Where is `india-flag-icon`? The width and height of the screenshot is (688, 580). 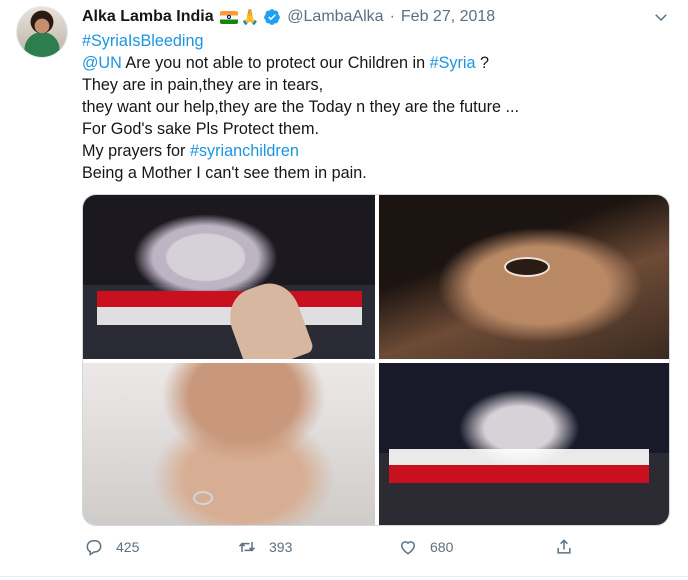 india-flag-icon is located at coordinates (228, 17).